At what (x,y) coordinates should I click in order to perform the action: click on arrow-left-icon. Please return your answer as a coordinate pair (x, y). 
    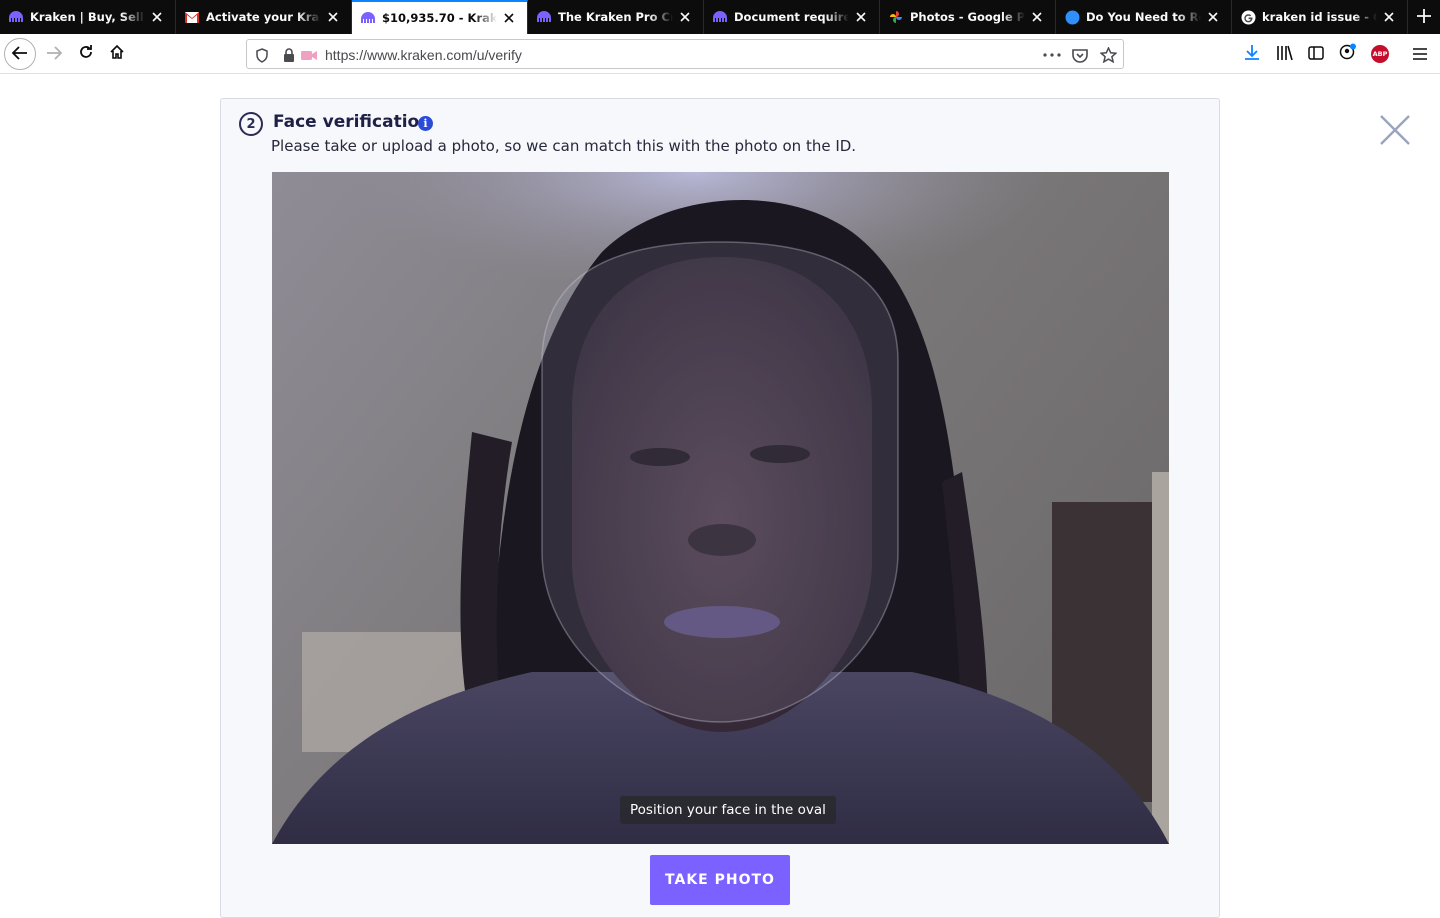
    Looking at the image, I should click on (19, 54).